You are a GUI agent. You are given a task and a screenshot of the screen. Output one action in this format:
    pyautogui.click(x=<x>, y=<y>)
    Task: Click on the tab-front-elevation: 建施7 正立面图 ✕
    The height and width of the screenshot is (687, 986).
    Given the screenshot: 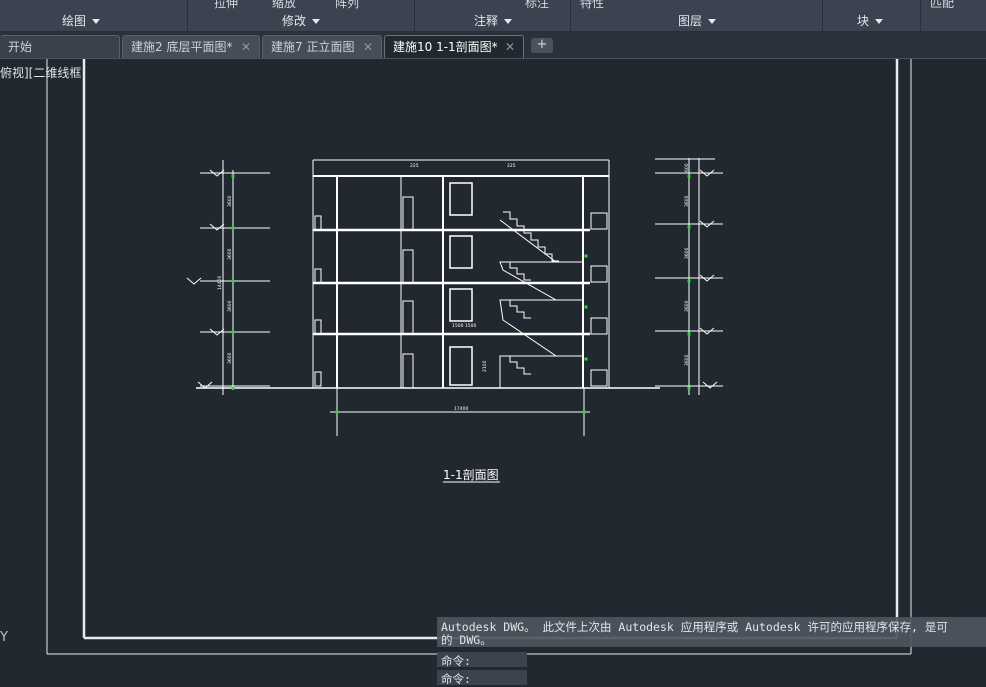 What is the action you would take?
    pyautogui.click(x=322, y=46)
    